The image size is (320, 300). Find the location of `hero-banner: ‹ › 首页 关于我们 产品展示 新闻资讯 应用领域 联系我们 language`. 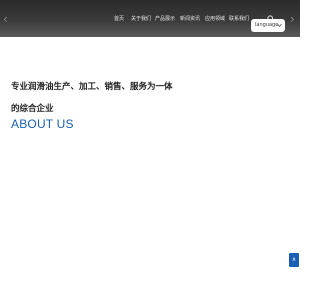

hero-banner: ‹ › 首页 关于我们 产品展示 新闻资讯 应用领域 联系我们 language is located at coordinates (150, 18).